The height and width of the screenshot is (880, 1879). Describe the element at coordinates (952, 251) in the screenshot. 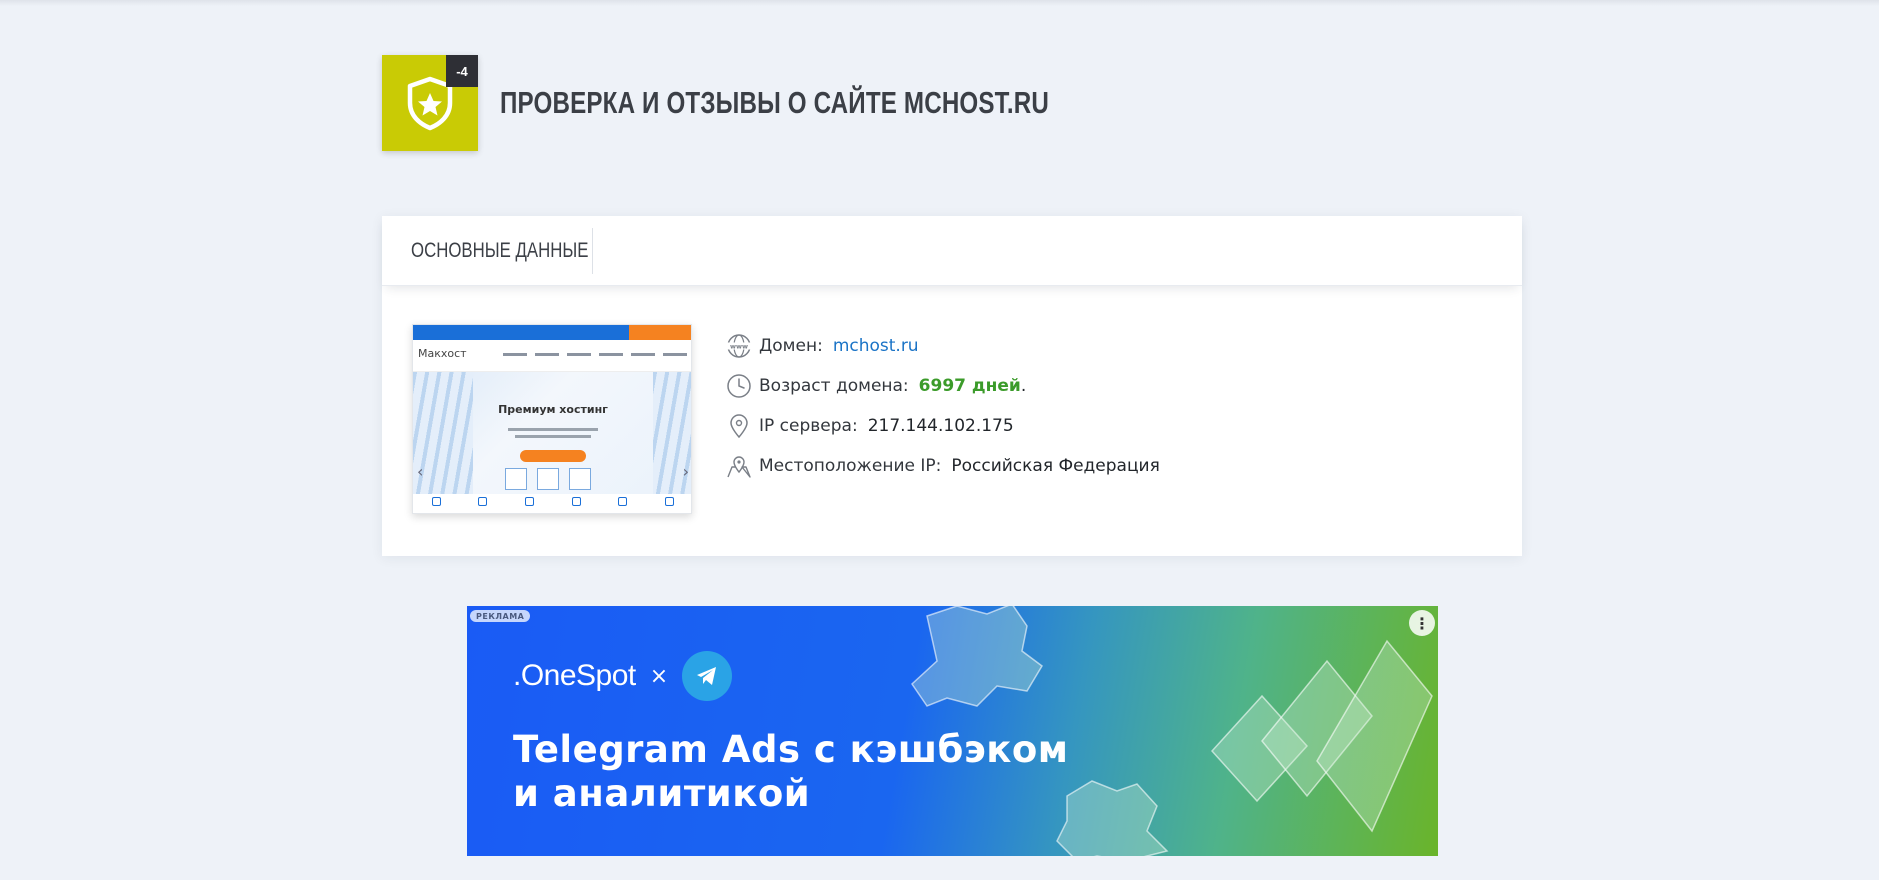

I see `card-tabs: ОСНОВНЫЕ ДАННЫЕ` at that location.